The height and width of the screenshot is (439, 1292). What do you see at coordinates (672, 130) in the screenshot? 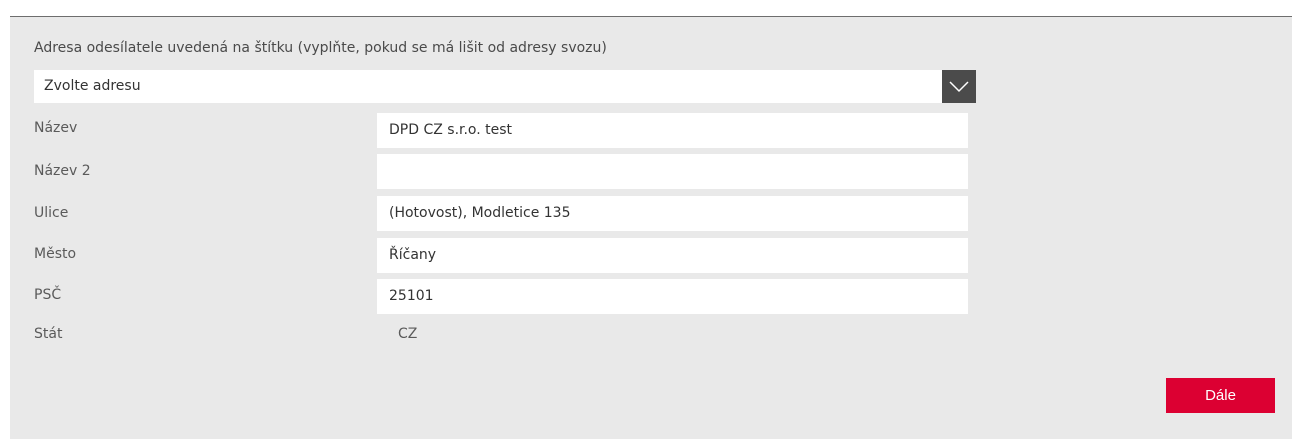
I see `name-field: DPD CZ s.r.o. test` at bounding box center [672, 130].